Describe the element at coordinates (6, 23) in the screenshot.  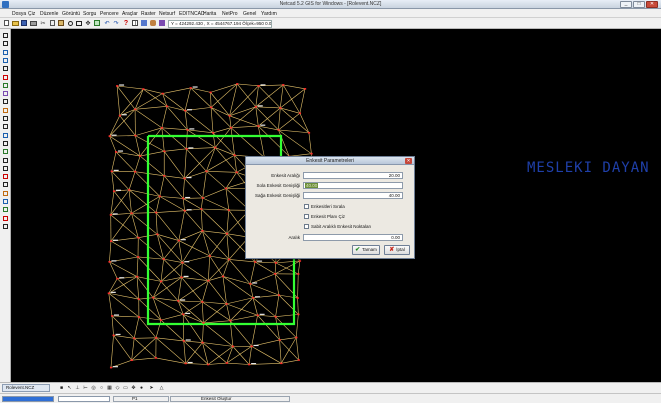
I see `new-file-icon` at that location.